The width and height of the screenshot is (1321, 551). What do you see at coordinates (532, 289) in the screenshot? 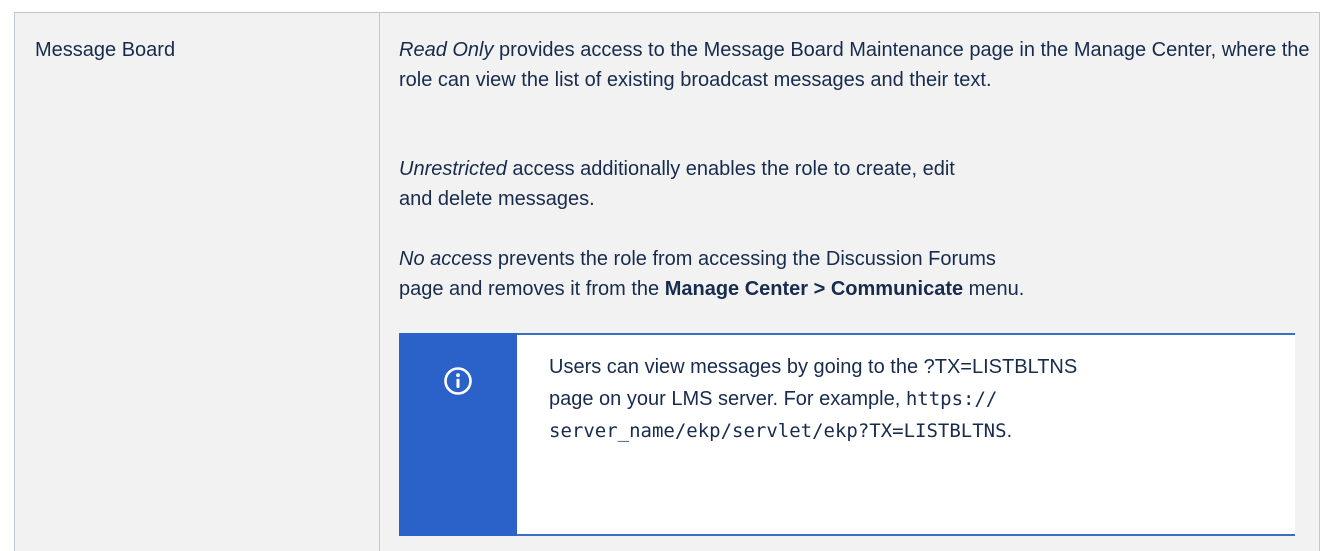
I see `no-access-text-line2-start: page and removes it from the` at bounding box center [532, 289].